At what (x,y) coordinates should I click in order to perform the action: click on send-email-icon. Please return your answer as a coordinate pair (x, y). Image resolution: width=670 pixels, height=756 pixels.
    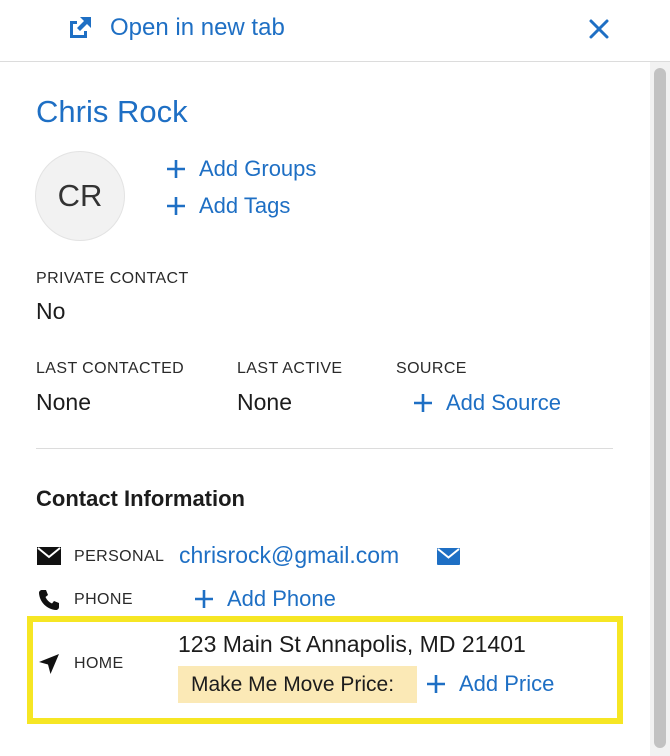
    Looking at the image, I should click on (448, 556).